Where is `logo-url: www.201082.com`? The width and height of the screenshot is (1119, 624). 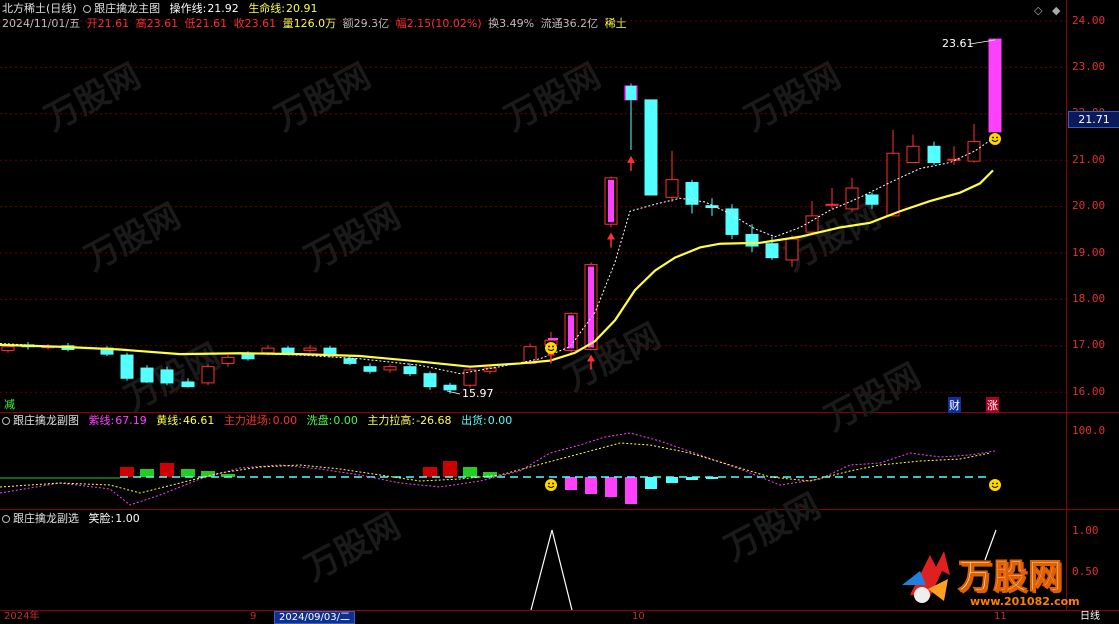
logo-url: www.201082.com is located at coordinates (1025, 601).